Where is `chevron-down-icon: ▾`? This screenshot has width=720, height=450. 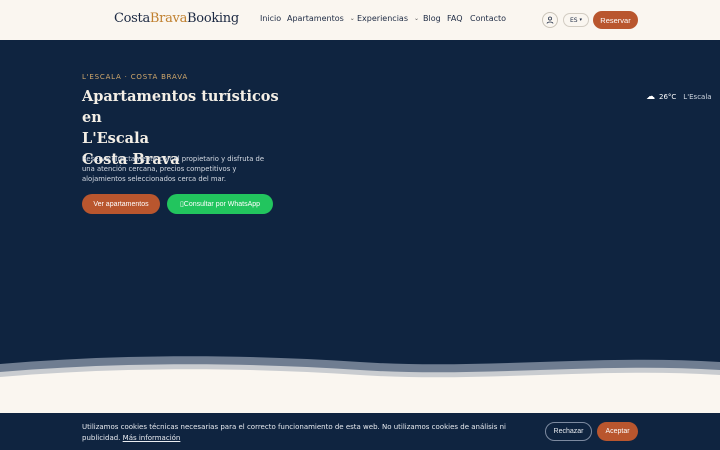
chevron-down-icon: ▾ is located at coordinates (581, 20).